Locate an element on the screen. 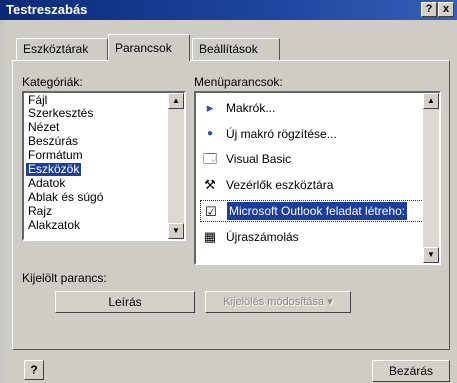  tab-options-label: Beállítások is located at coordinates (228, 49).